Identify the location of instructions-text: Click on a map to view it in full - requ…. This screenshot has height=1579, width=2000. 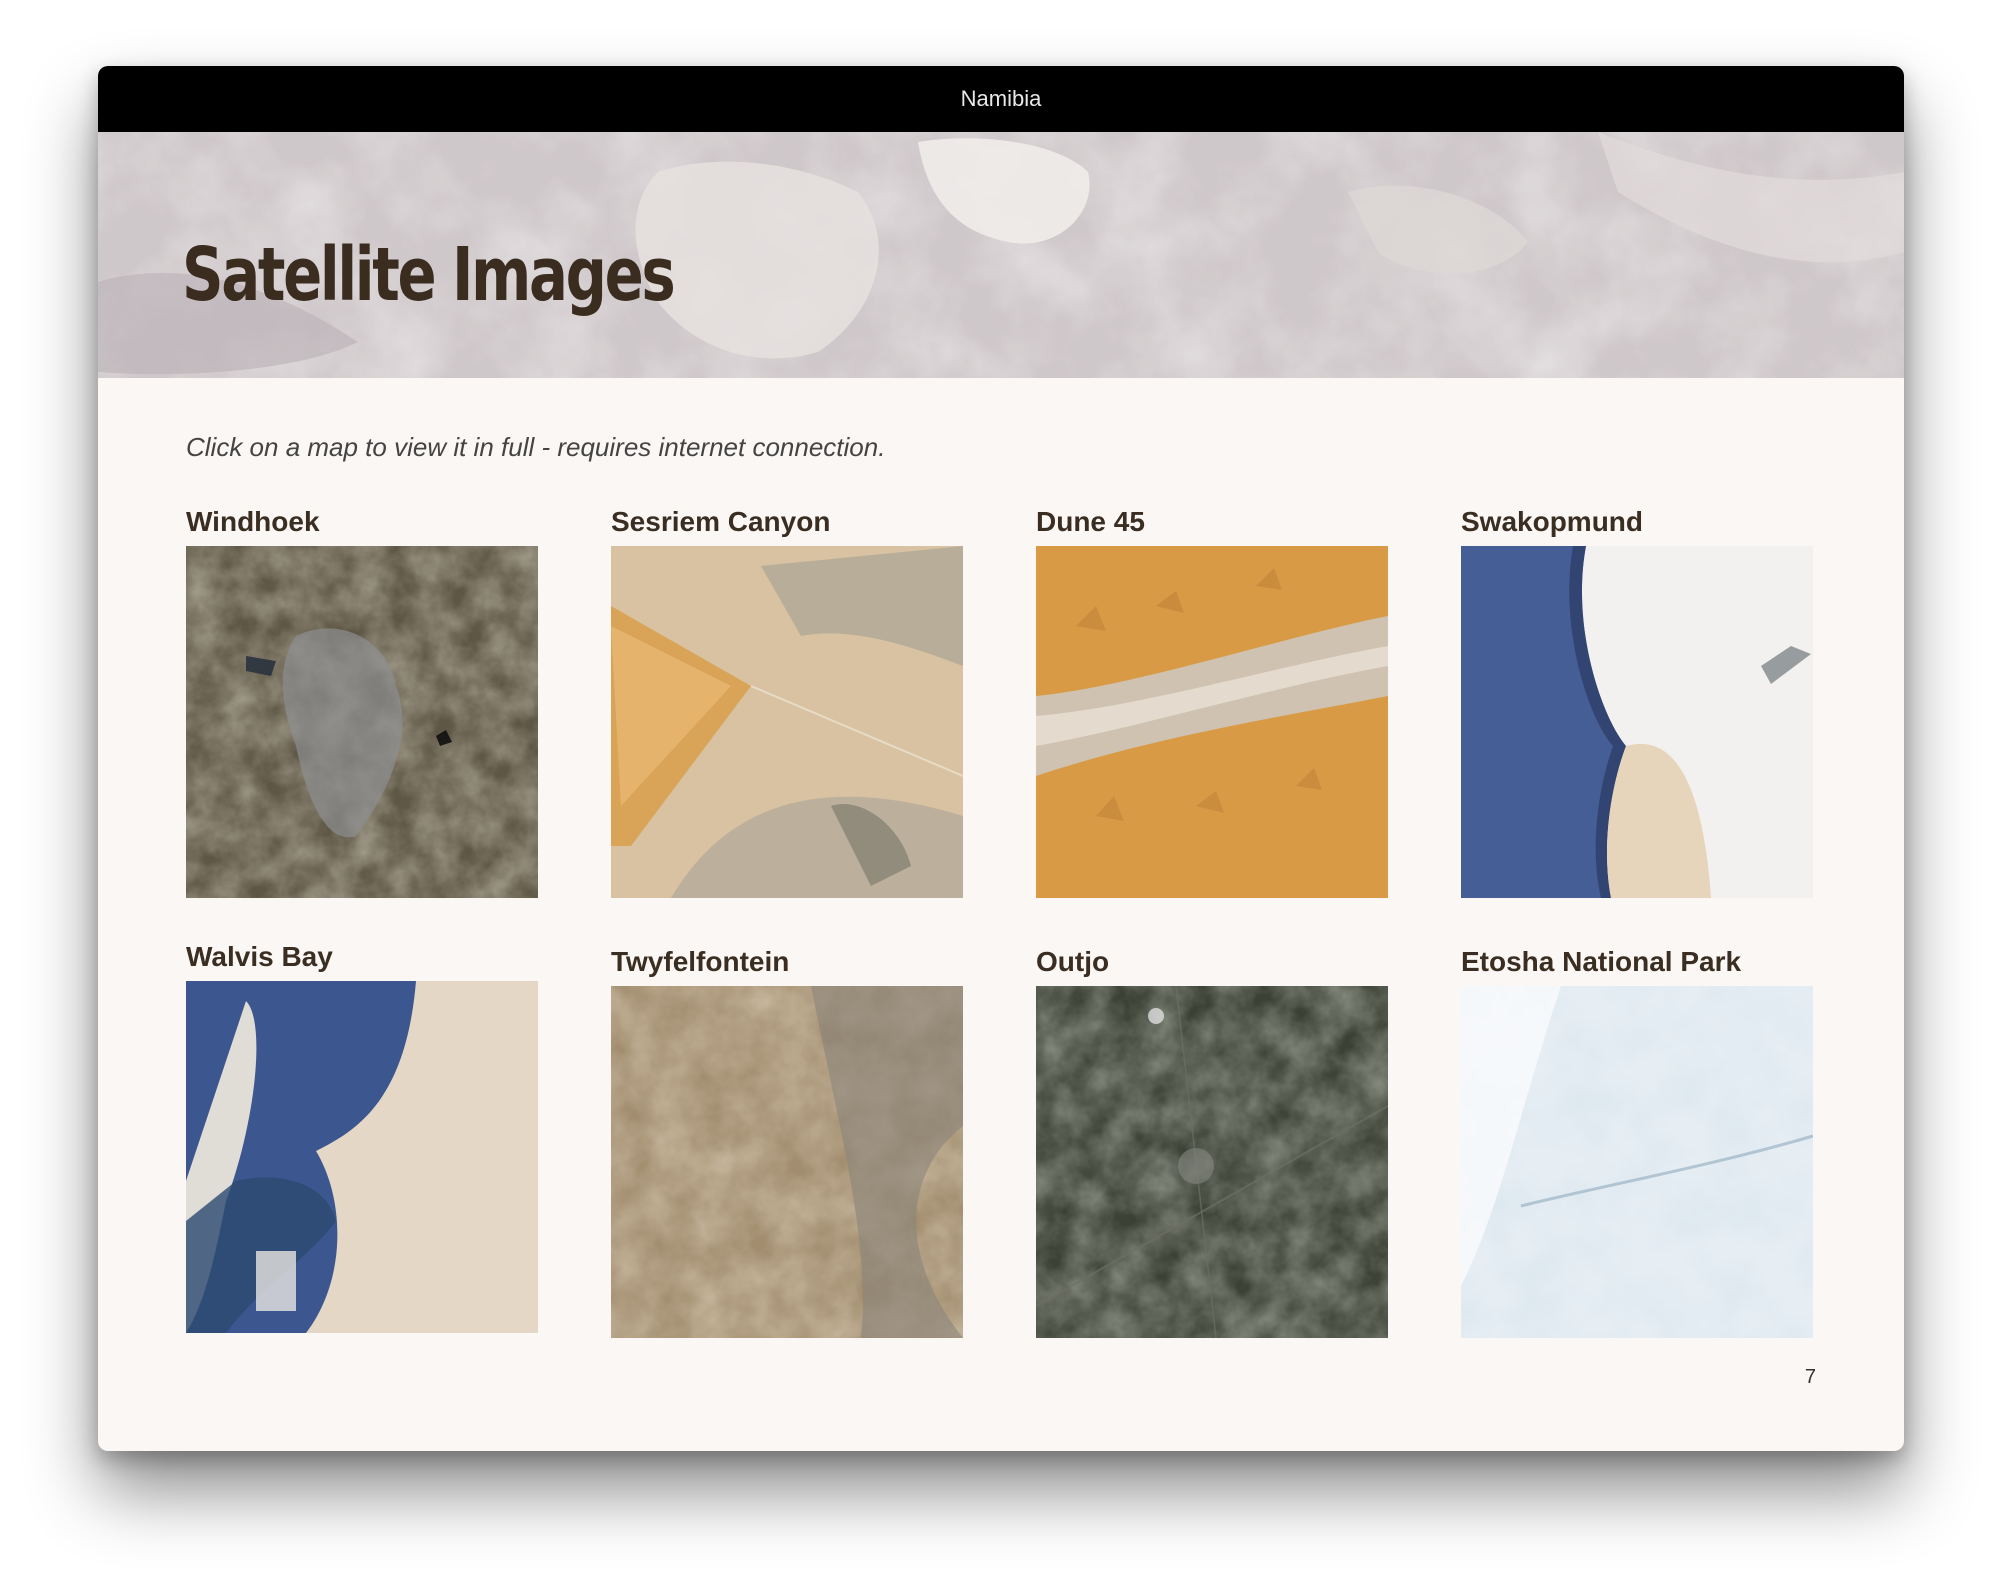
(536, 447).